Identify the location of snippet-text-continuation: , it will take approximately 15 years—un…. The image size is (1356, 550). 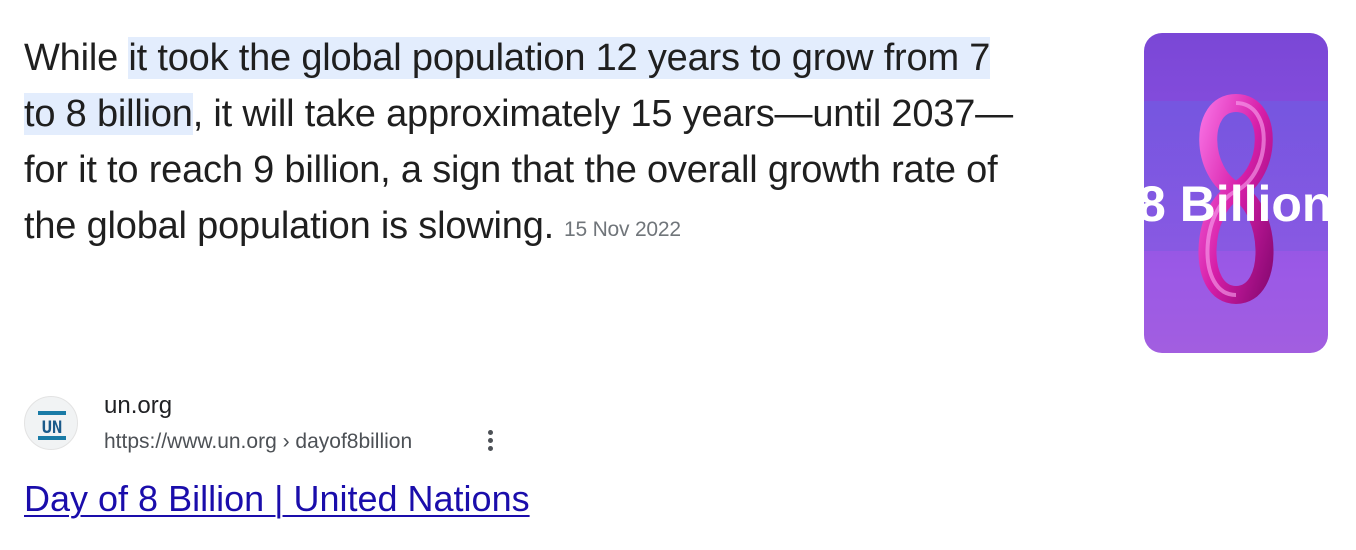
(602, 114).